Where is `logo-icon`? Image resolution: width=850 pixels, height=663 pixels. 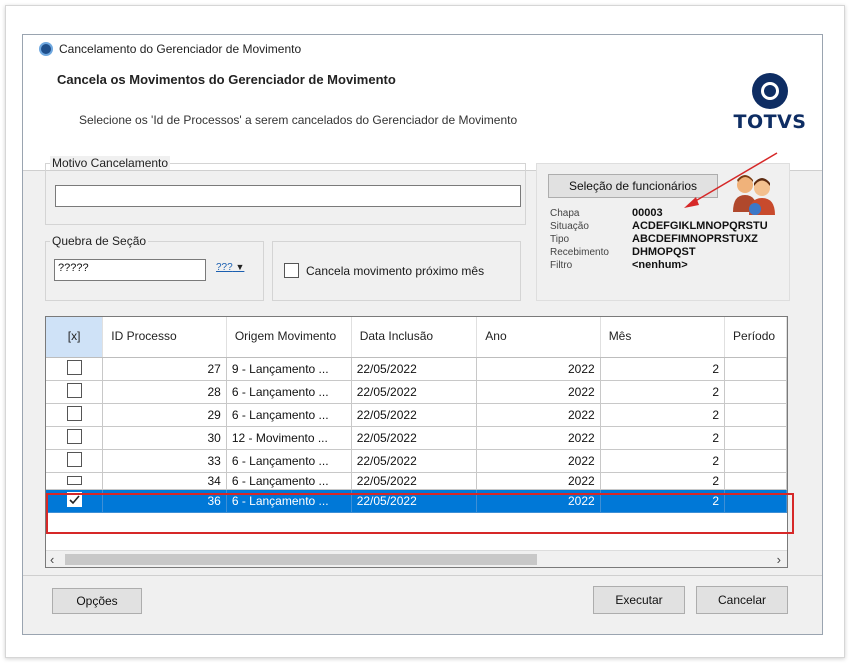 logo-icon is located at coordinates (770, 91).